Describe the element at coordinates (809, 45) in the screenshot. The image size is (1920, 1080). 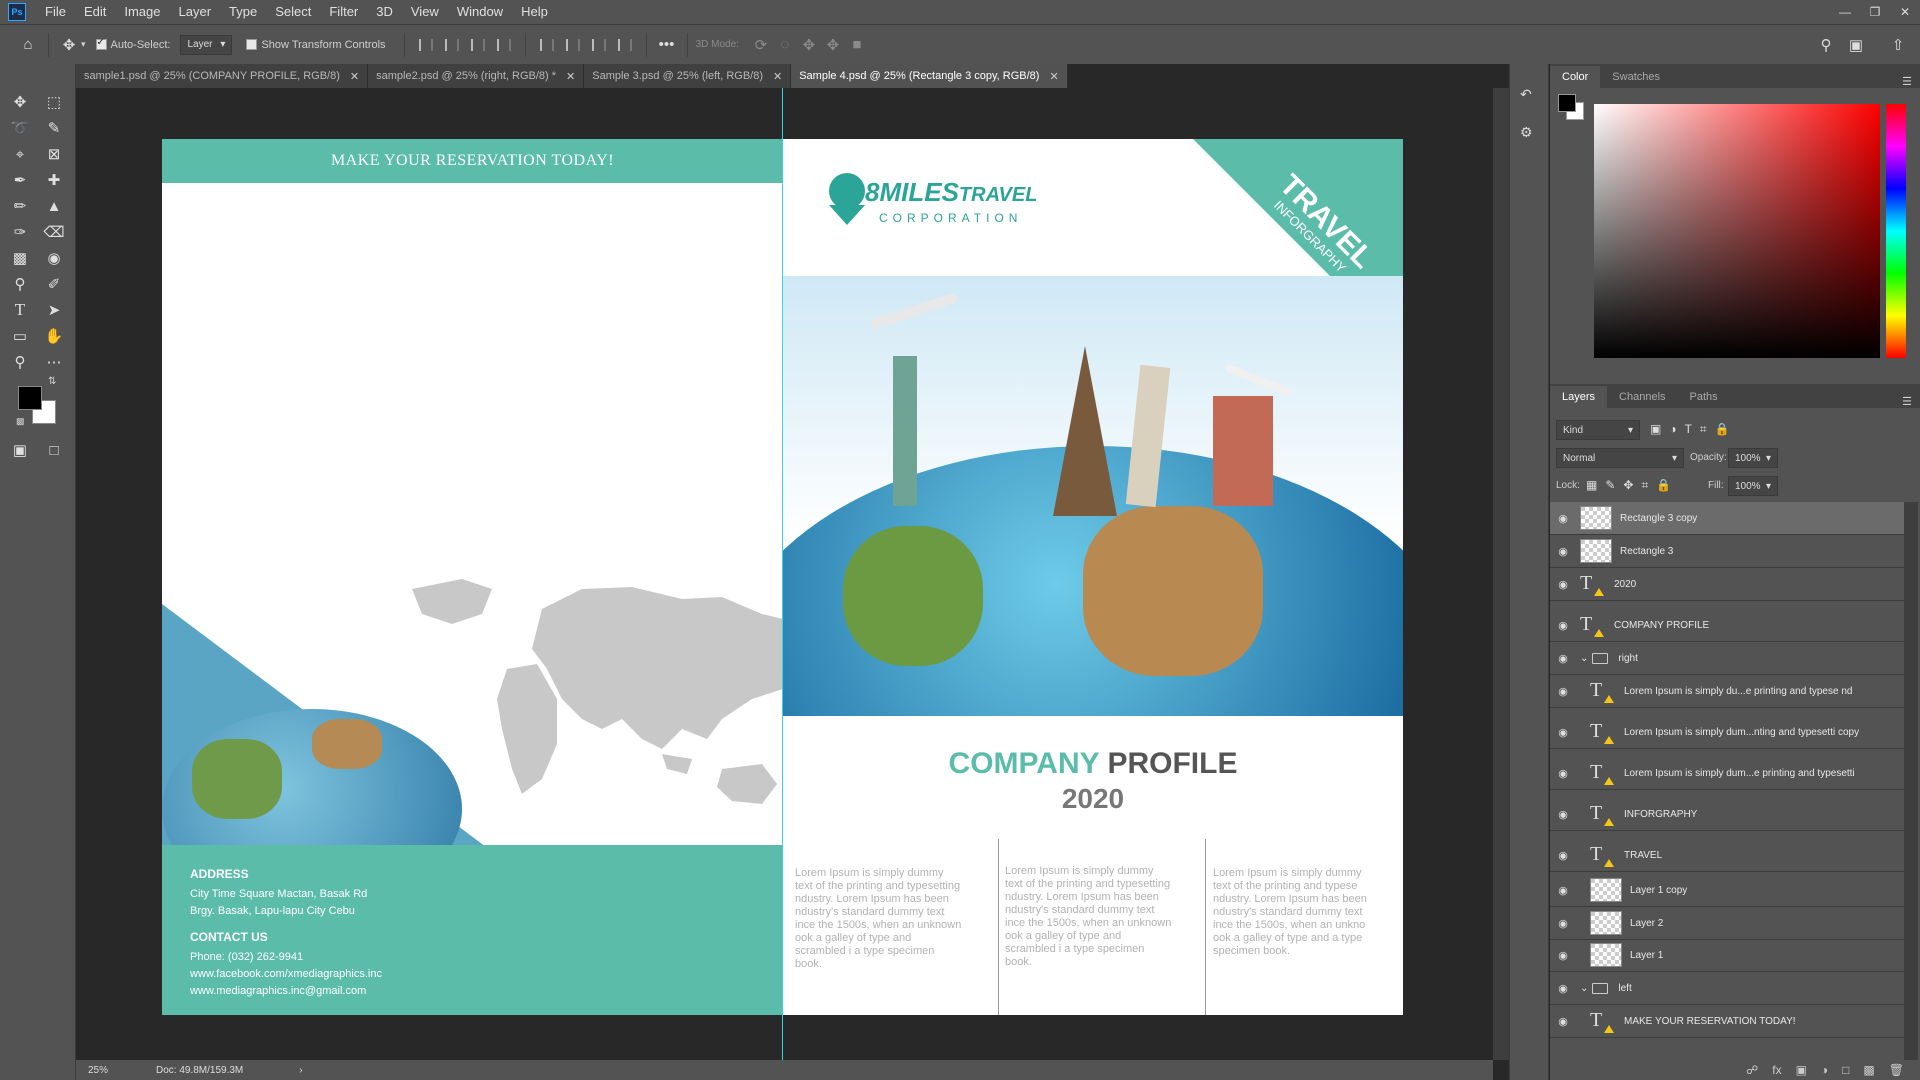
I see `3d-pan-icon: ✥` at that location.